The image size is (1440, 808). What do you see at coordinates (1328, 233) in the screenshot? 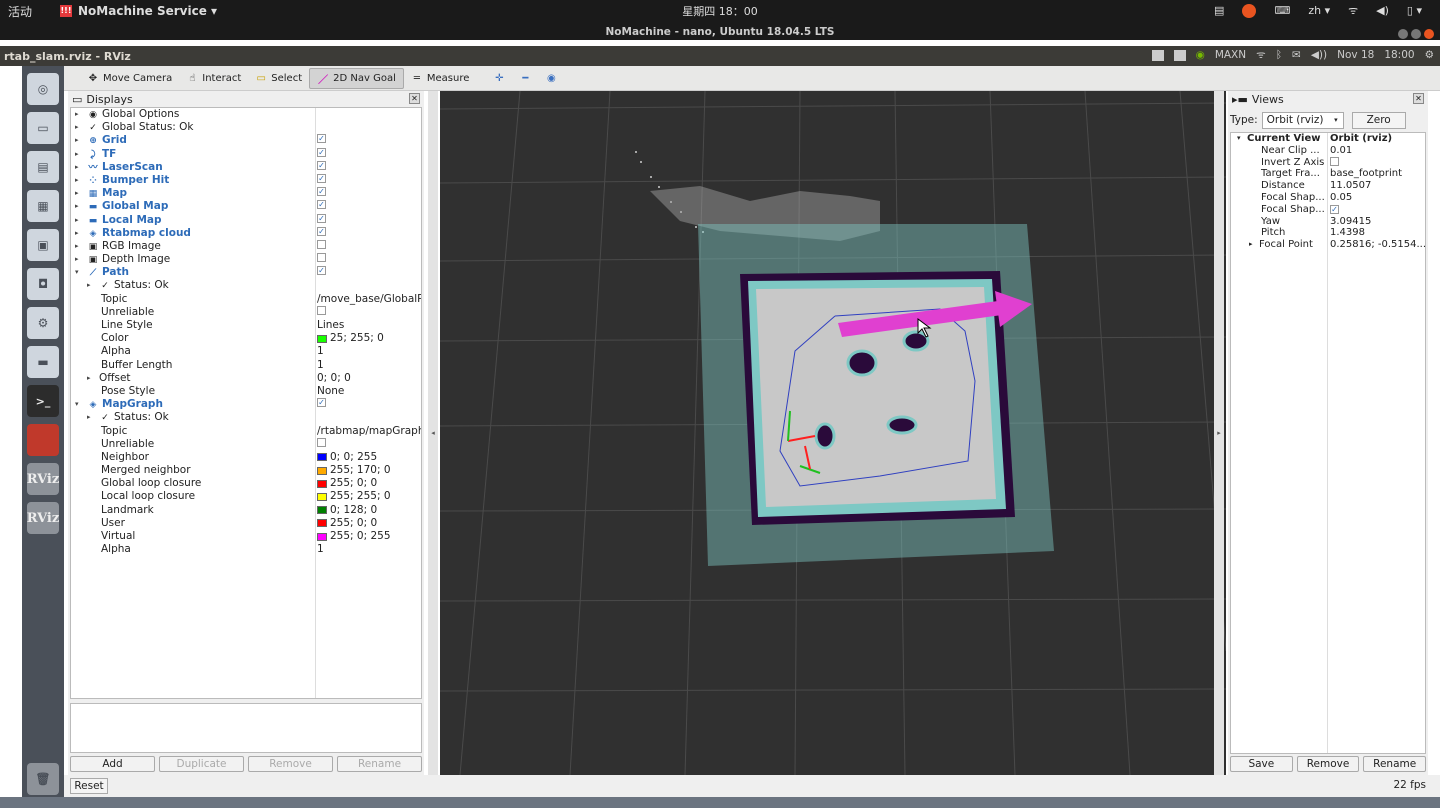
I see `view-property-row: Pitch 1.4398` at bounding box center [1328, 233].